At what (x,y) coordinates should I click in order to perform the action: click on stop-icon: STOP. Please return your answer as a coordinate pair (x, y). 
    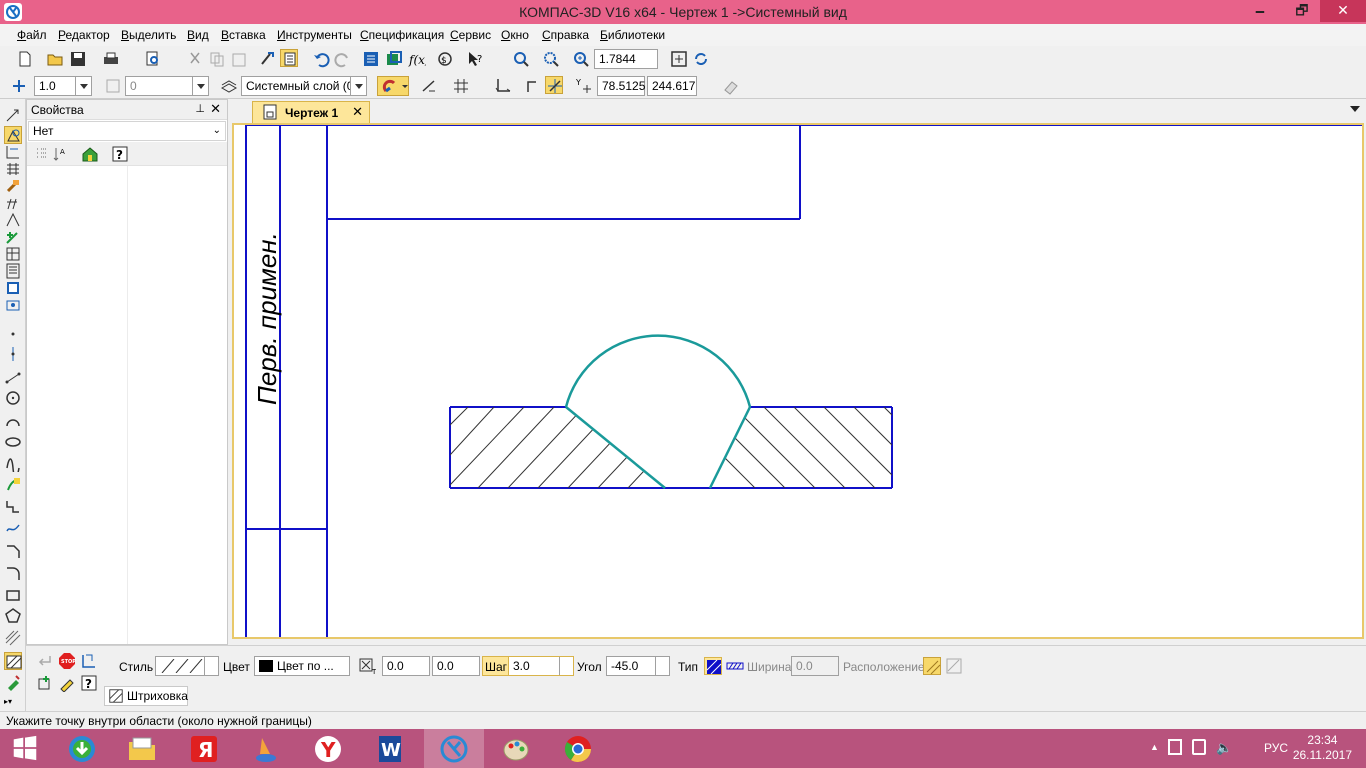
    Looking at the image, I should click on (67, 661).